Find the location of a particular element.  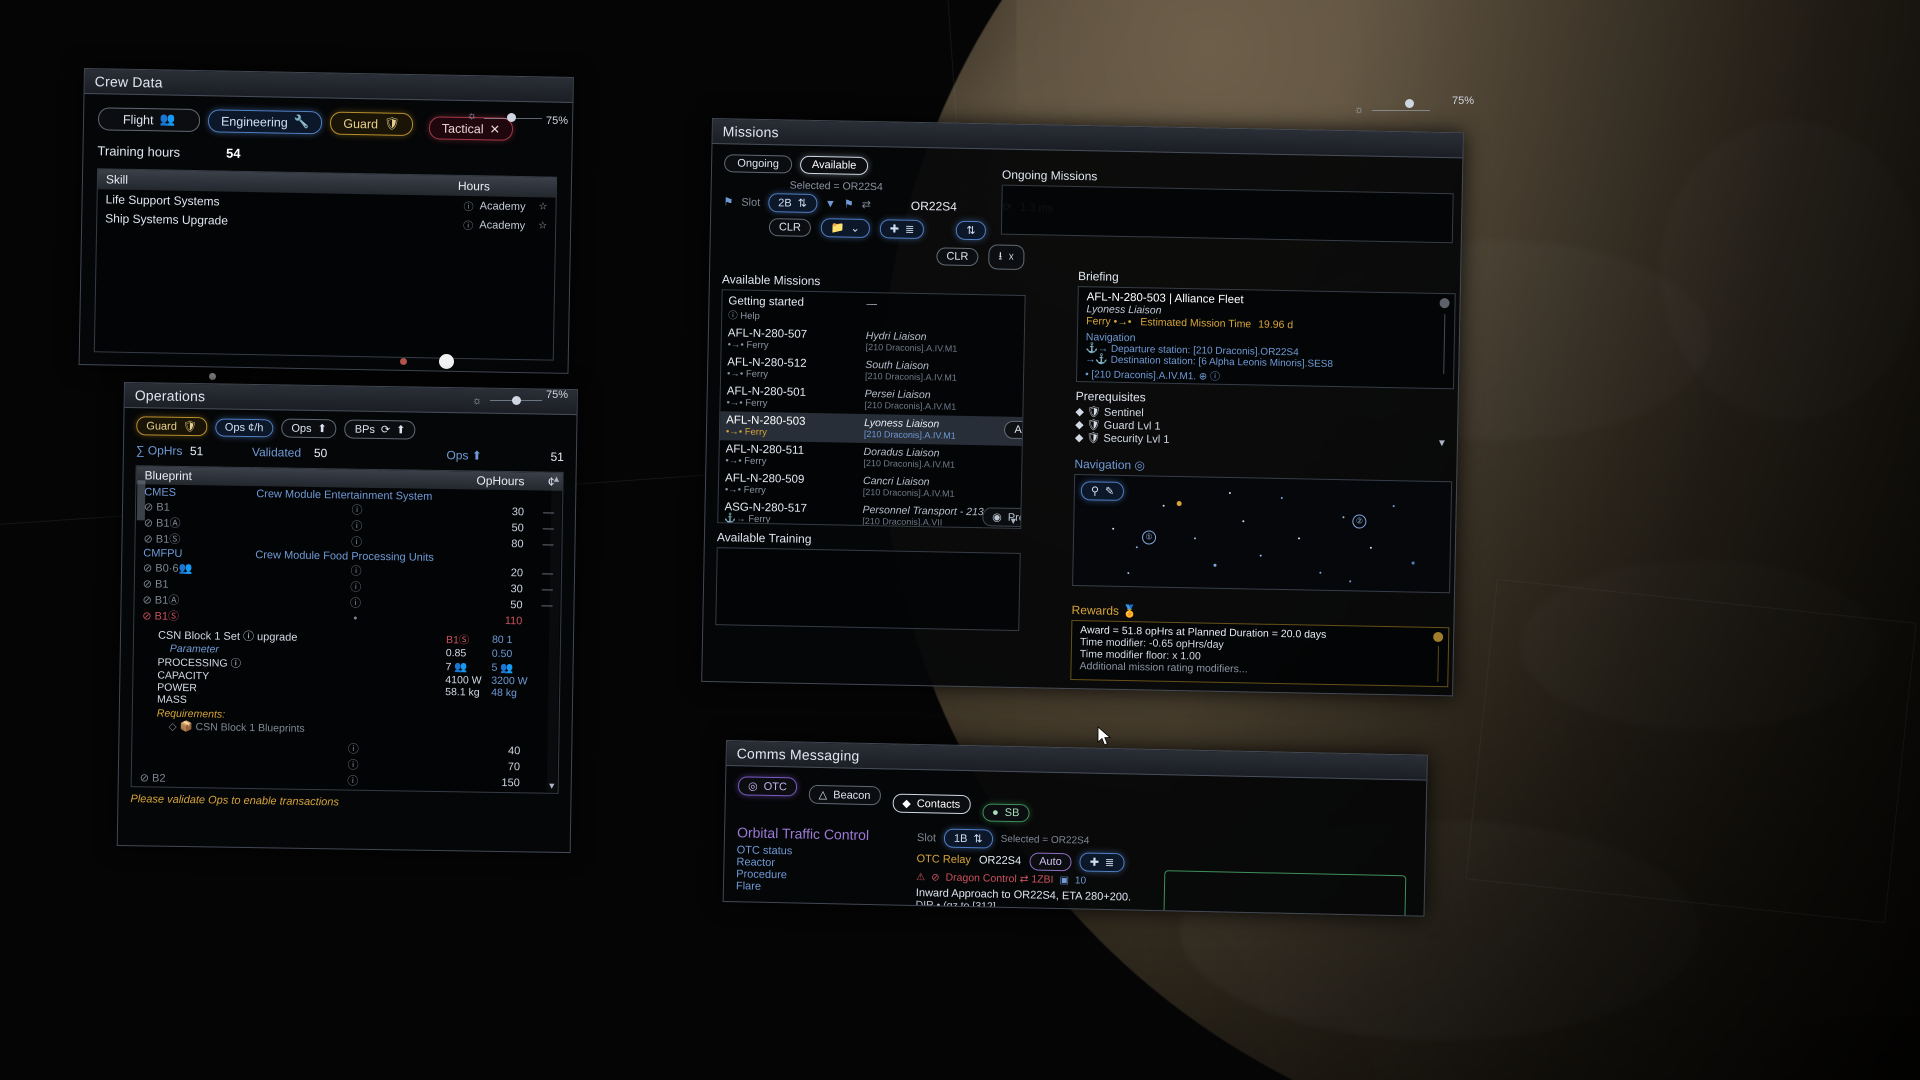

comms-auto-label: Auto is located at coordinates (1050, 861).